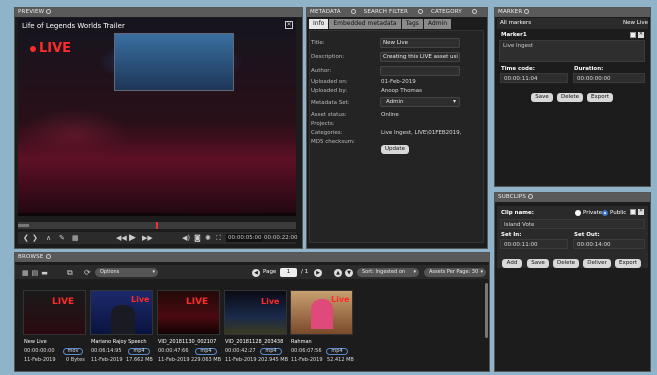 This screenshot has width=657, height=375. Describe the element at coordinates (437, 24) in the screenshot. I see `tab-admin: Admin` at that location.